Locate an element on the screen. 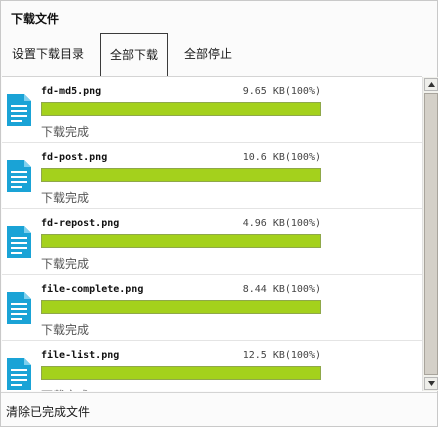 The height and width of the screenshot is (427, 438). file-list-item: fd-repost.png 4.96 KB(100%) 下载完成 is located at coordinates (212, 242).